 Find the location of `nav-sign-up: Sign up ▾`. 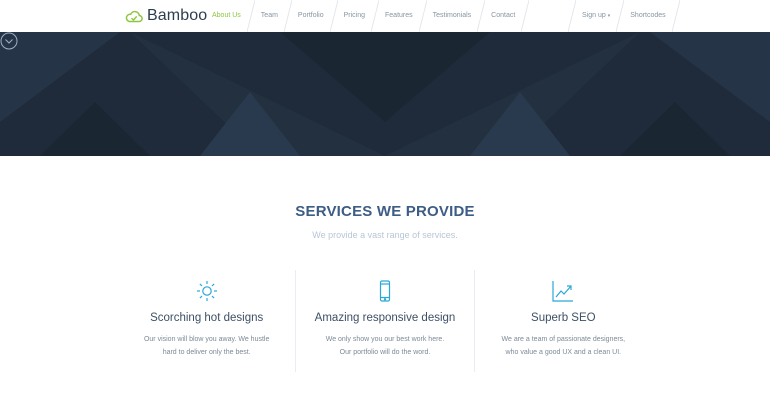

nav-sign-up: Sign up ▾ is located at coordinates (596, 16).